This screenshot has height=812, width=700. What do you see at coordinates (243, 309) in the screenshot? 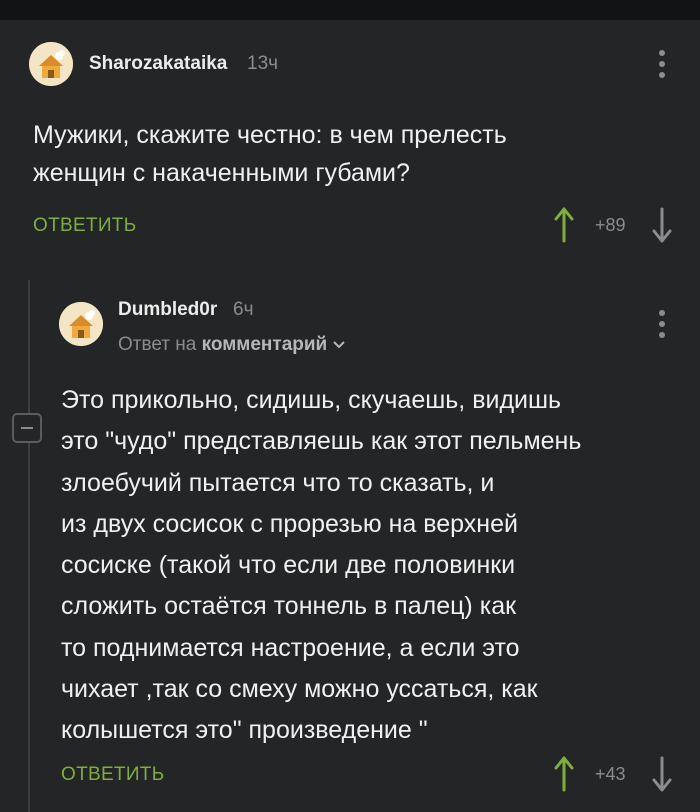
I see `comment-time: 6ч` at bounding box center [243, 309].